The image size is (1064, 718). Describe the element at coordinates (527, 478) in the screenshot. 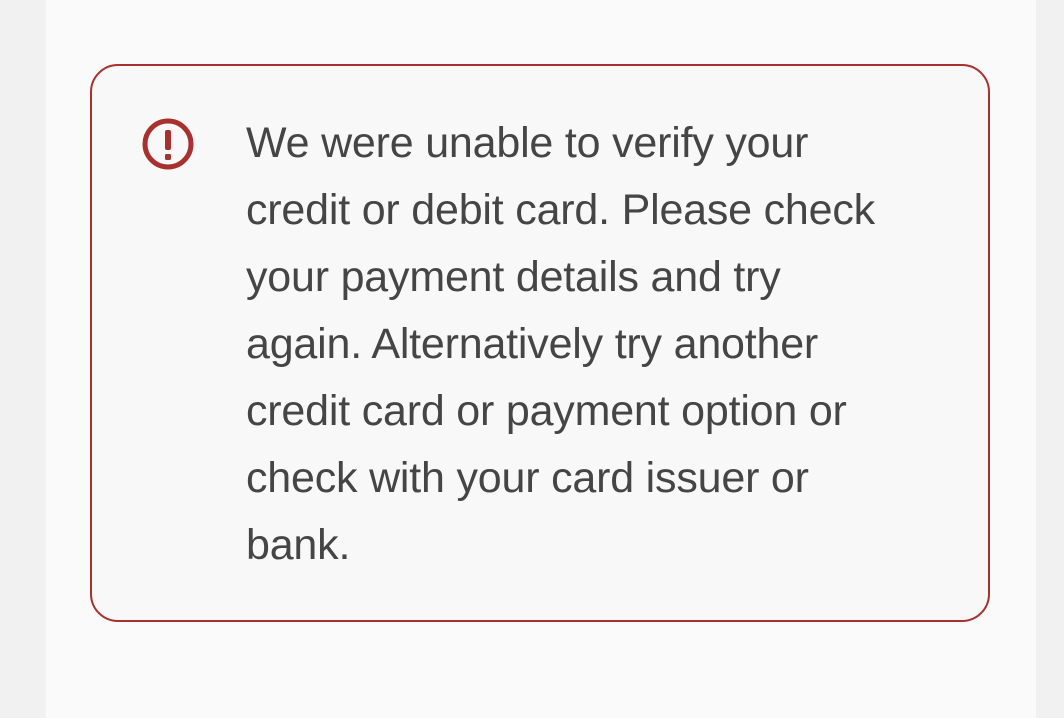

I see `message-line: check with your card issuer or` at that location.